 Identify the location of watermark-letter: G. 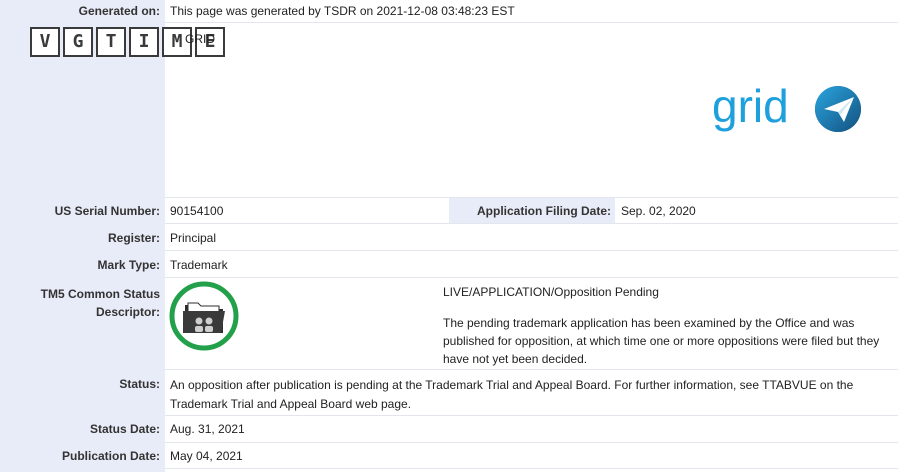
(78, 42).